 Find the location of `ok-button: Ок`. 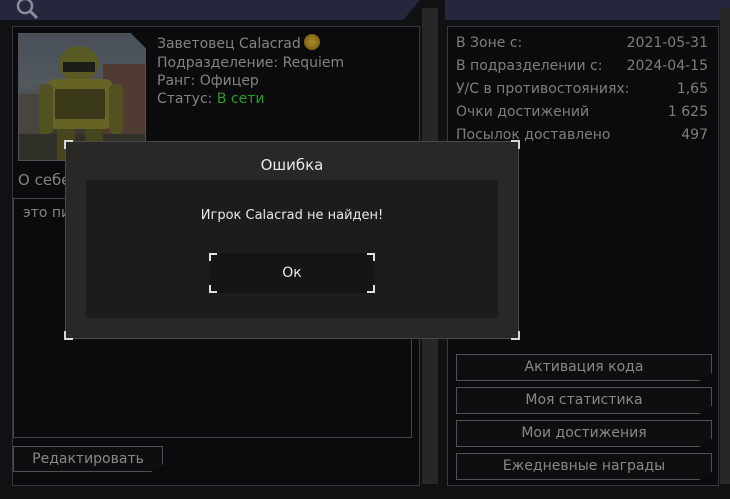

ok-button: Ок is located at coordinates (292, 273).